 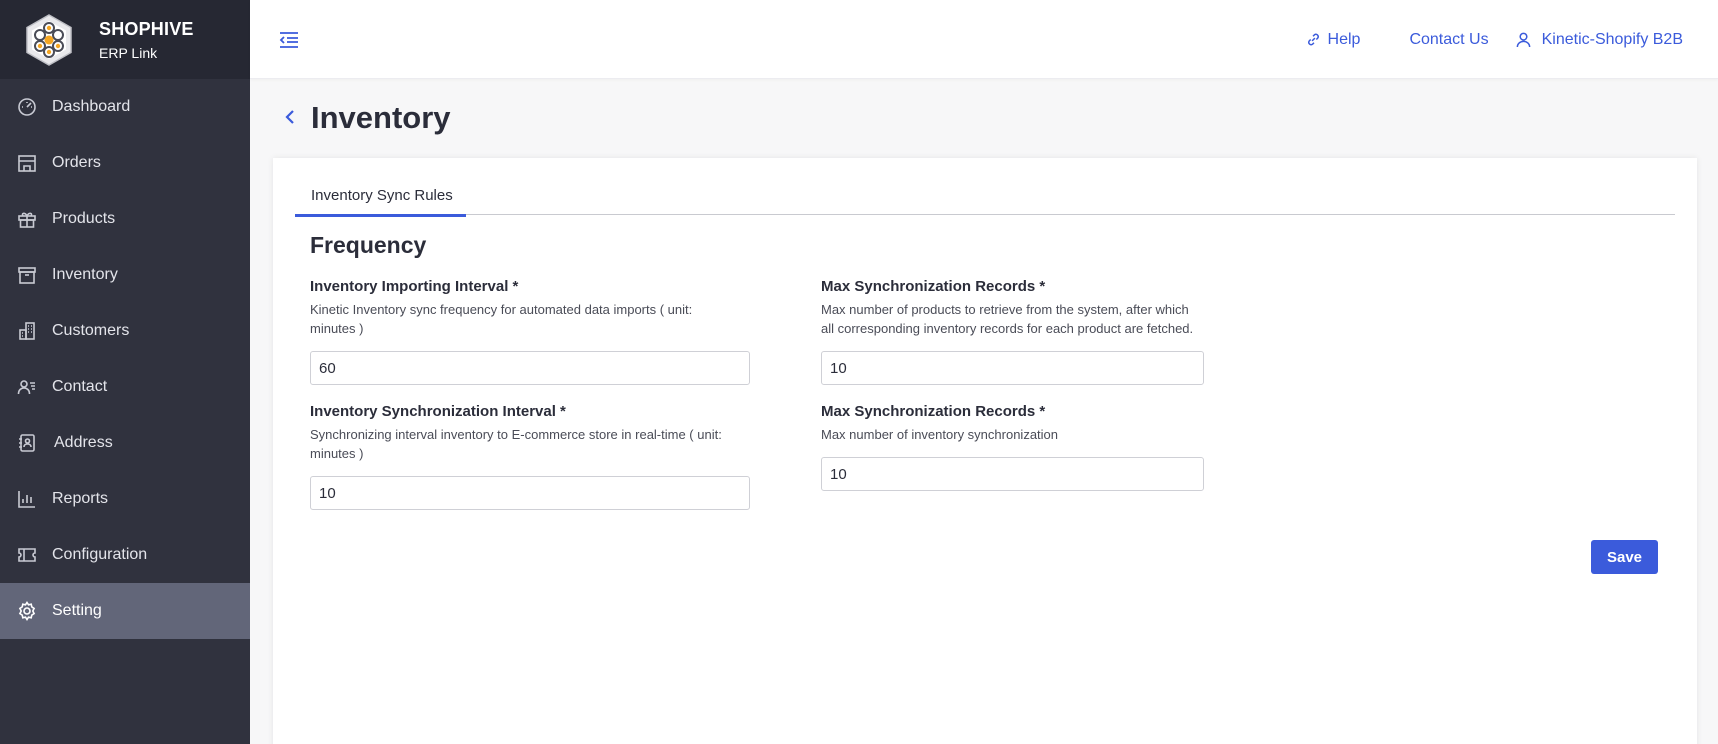 I want to click on gear-icon, so click(x=27, y=611).